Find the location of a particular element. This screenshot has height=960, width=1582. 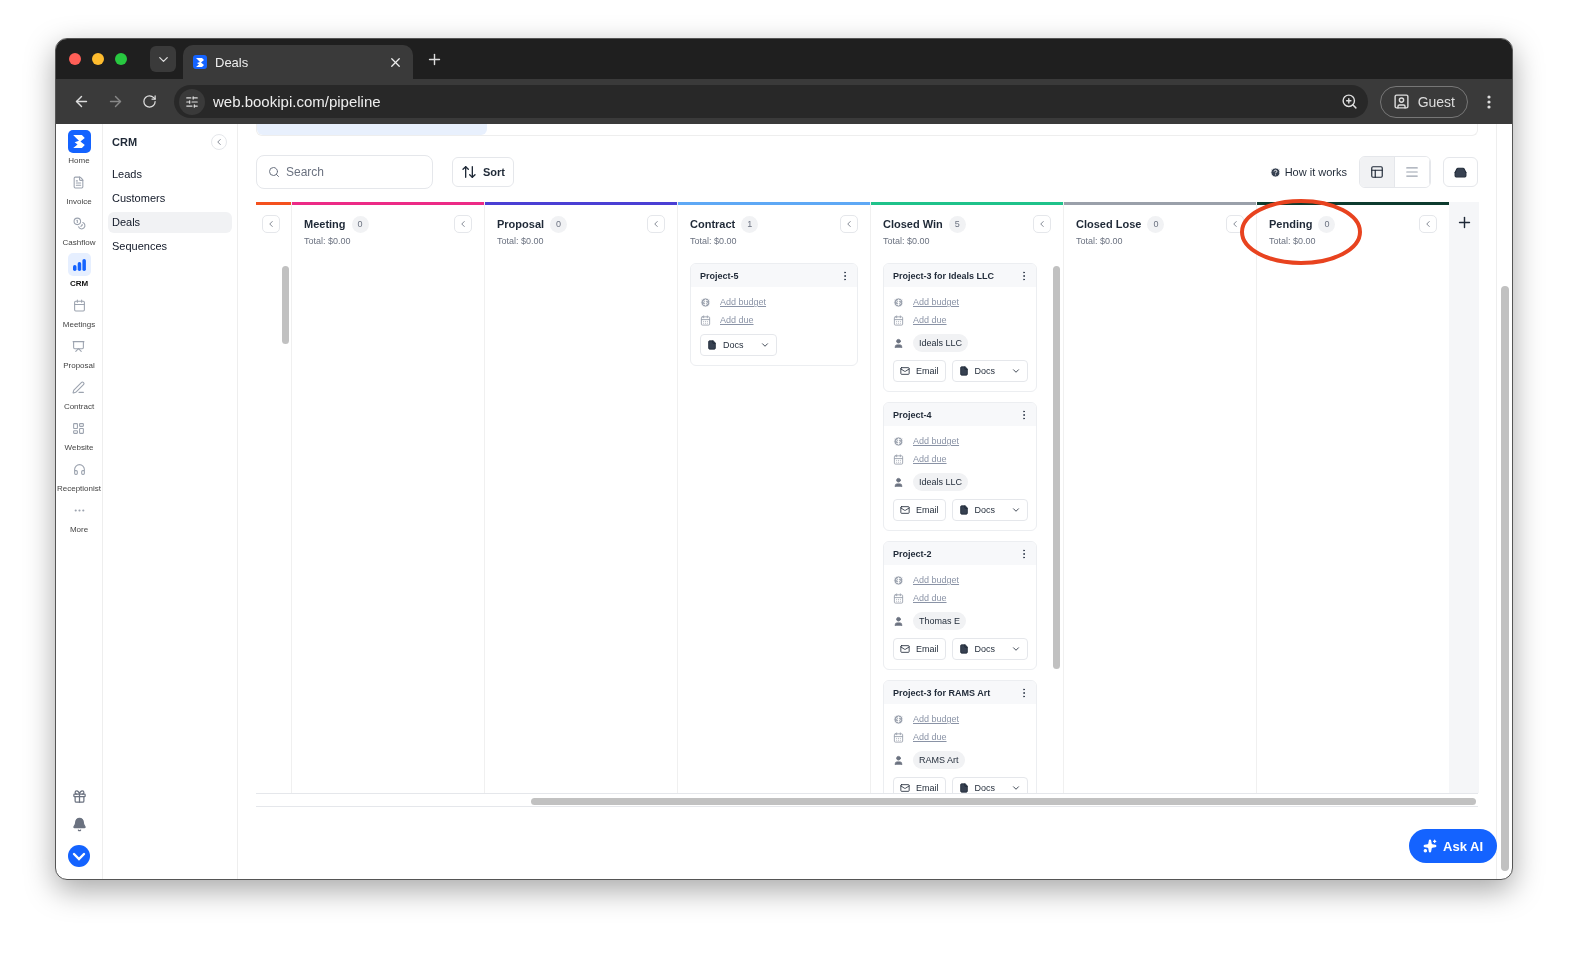

tab-list-button is located at coordinates (163, 59).